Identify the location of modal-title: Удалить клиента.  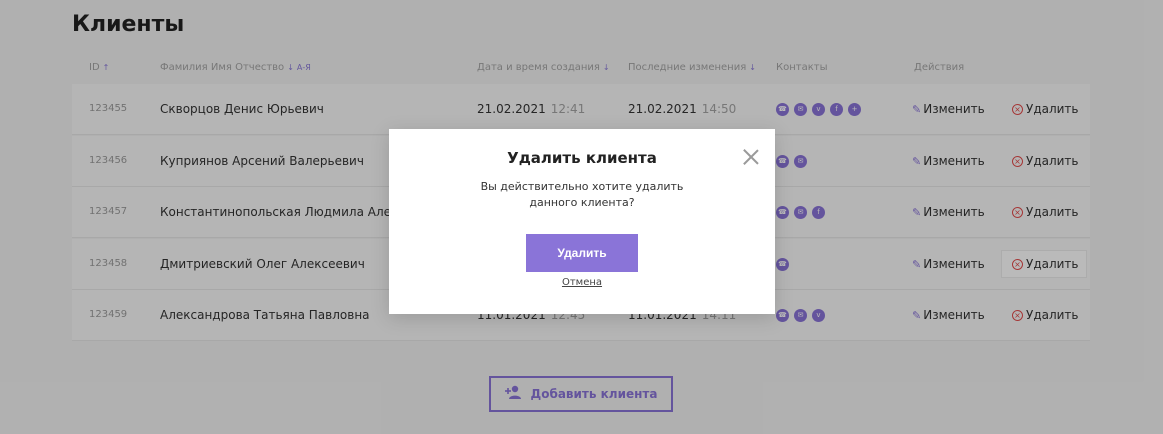
(582, 158).